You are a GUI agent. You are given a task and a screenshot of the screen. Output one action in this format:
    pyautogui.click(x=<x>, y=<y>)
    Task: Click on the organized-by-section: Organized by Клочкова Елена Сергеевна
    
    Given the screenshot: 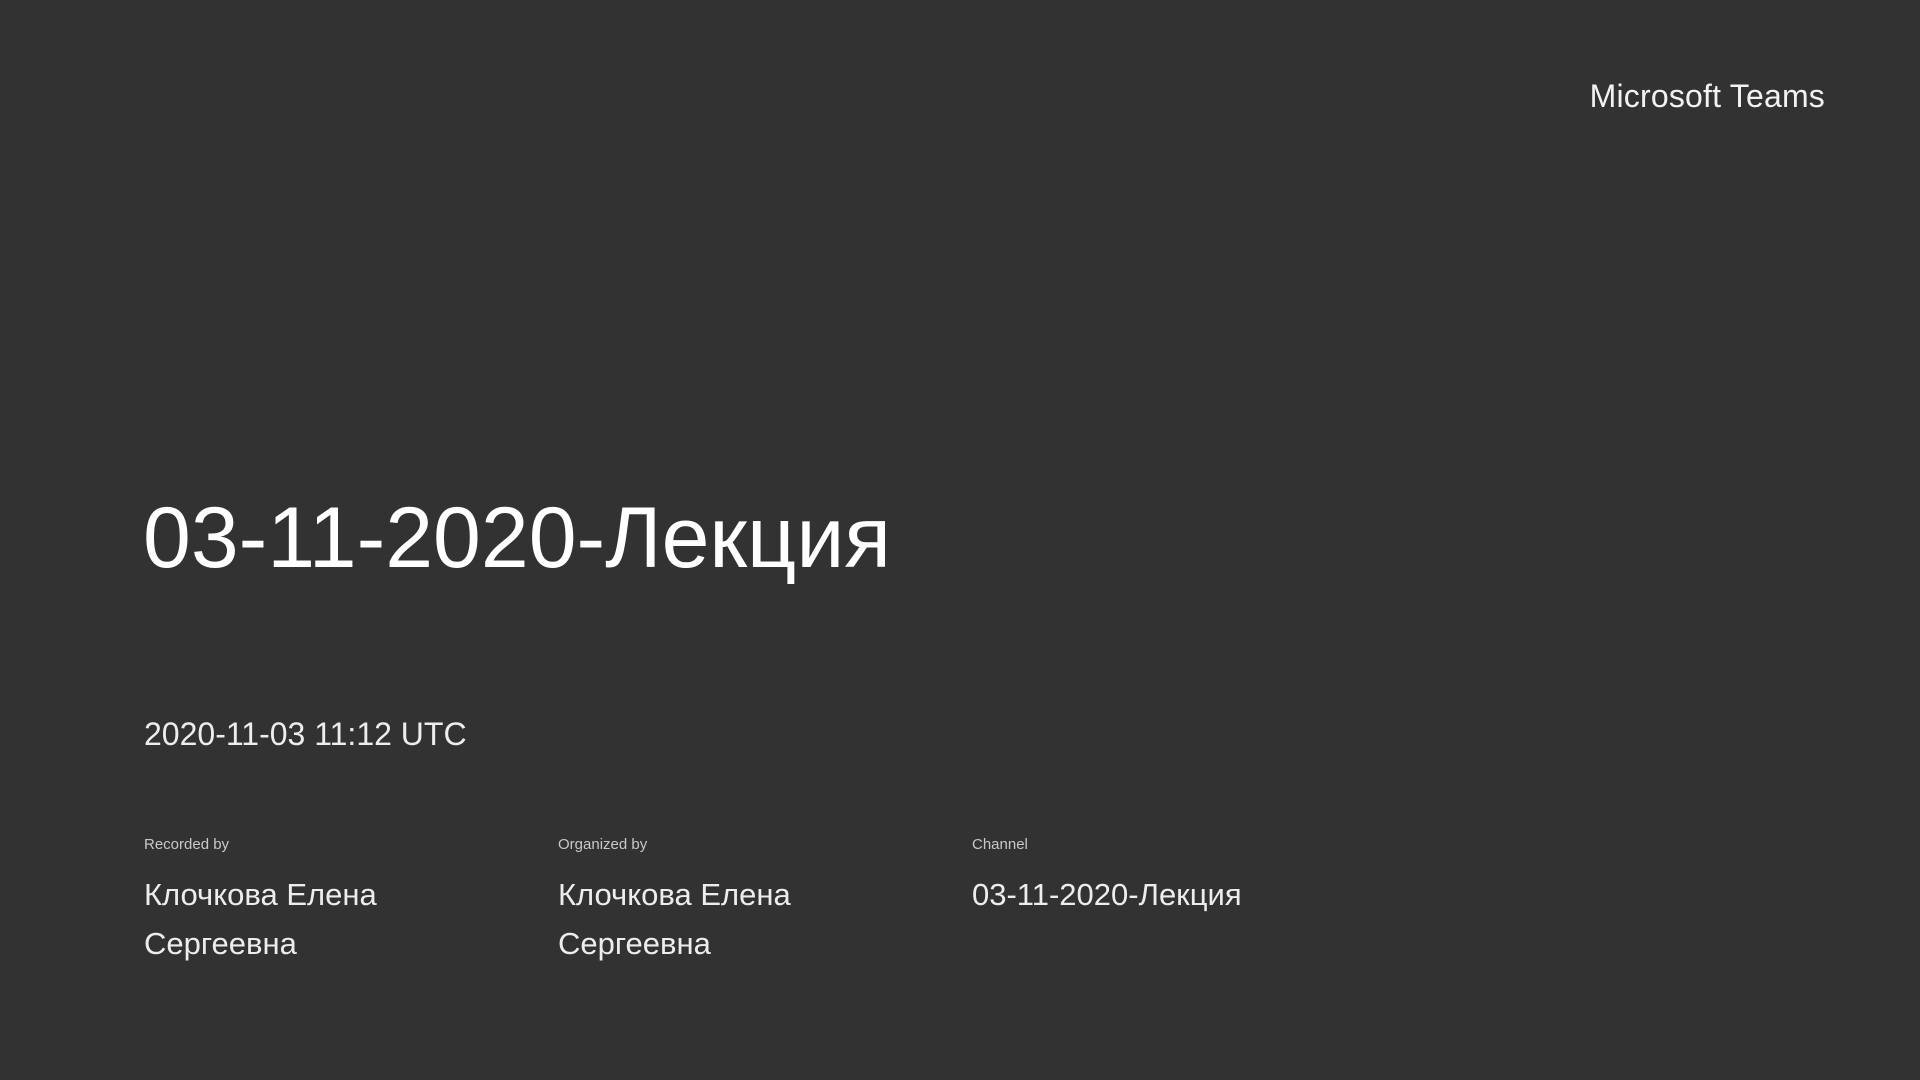 What is the action you would take?
    pyautogui.click(x=765, y=902)
    